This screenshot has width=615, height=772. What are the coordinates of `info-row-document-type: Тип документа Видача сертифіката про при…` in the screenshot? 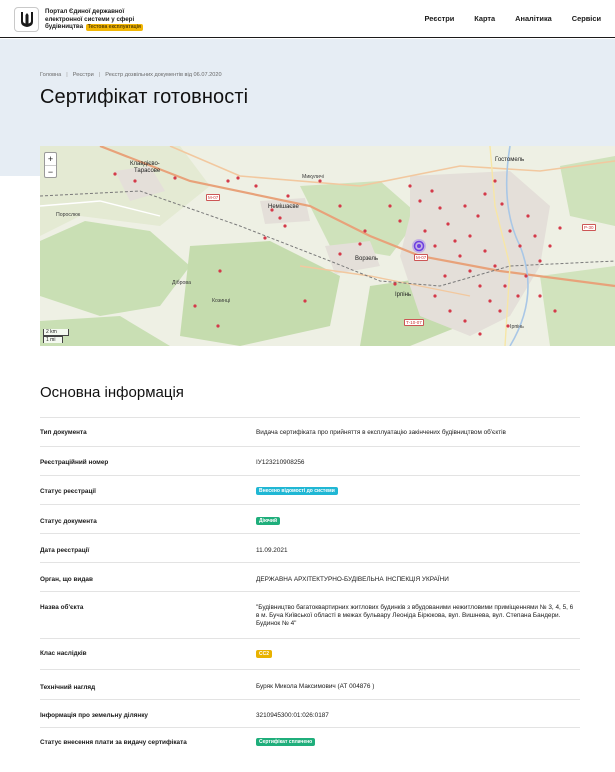 It's located at (310, 431).